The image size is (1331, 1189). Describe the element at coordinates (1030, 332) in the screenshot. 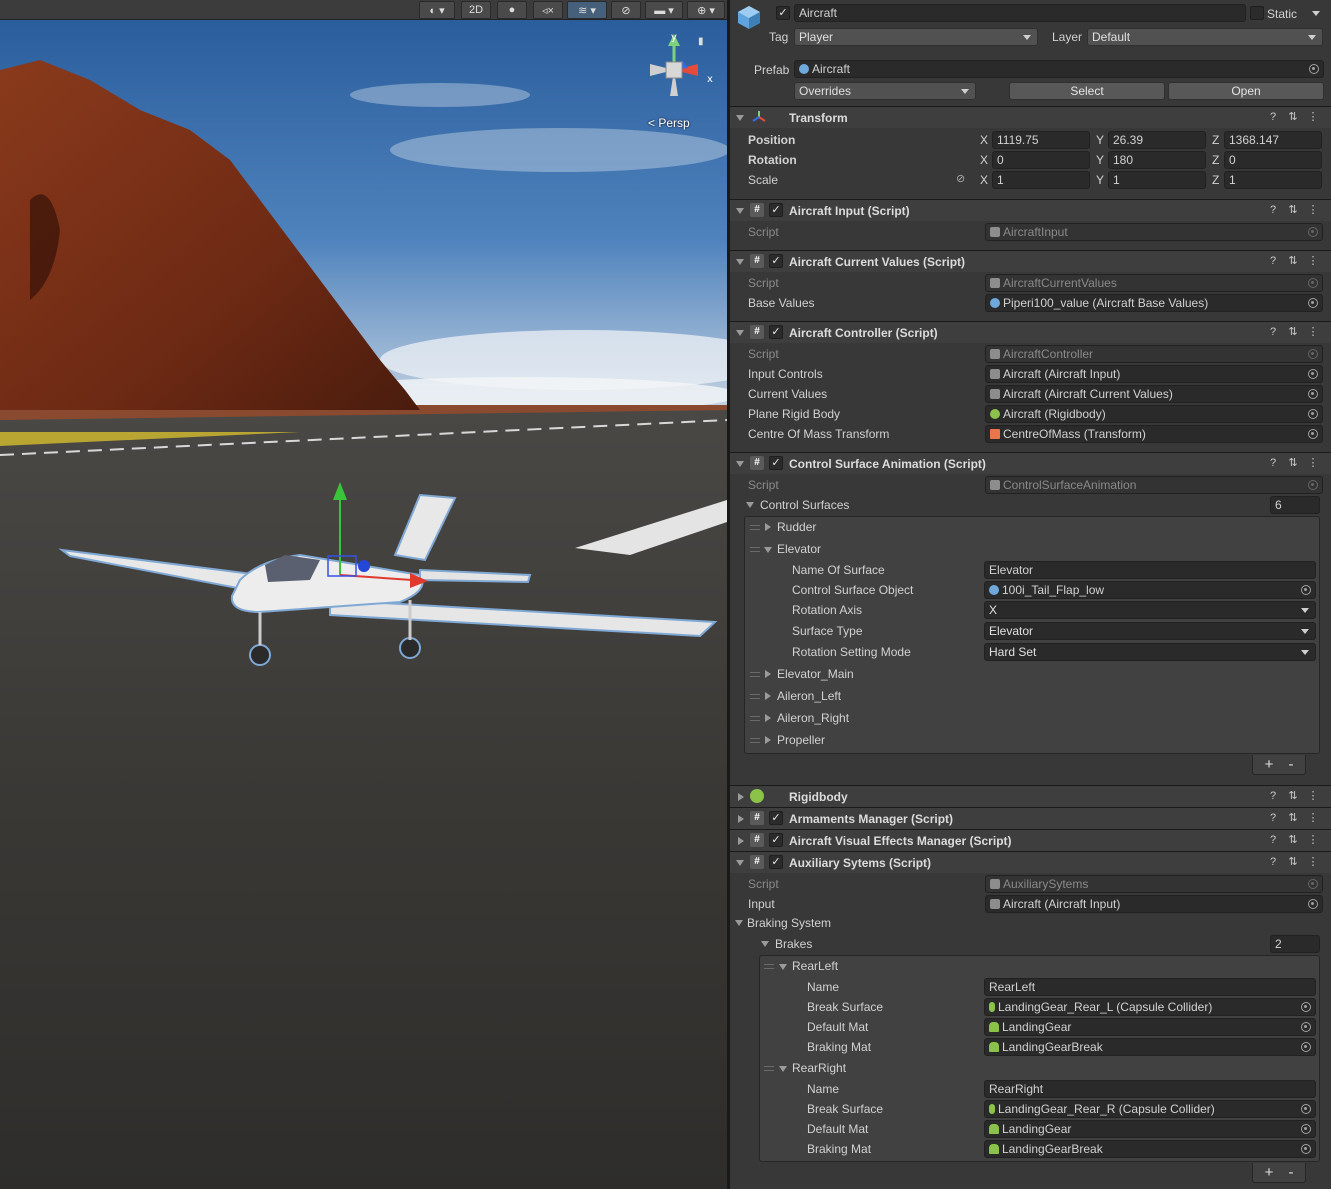

I see `controller-header: # ✓ Aircraft Controller (Script) ? ⇅ ⋮` at that location.